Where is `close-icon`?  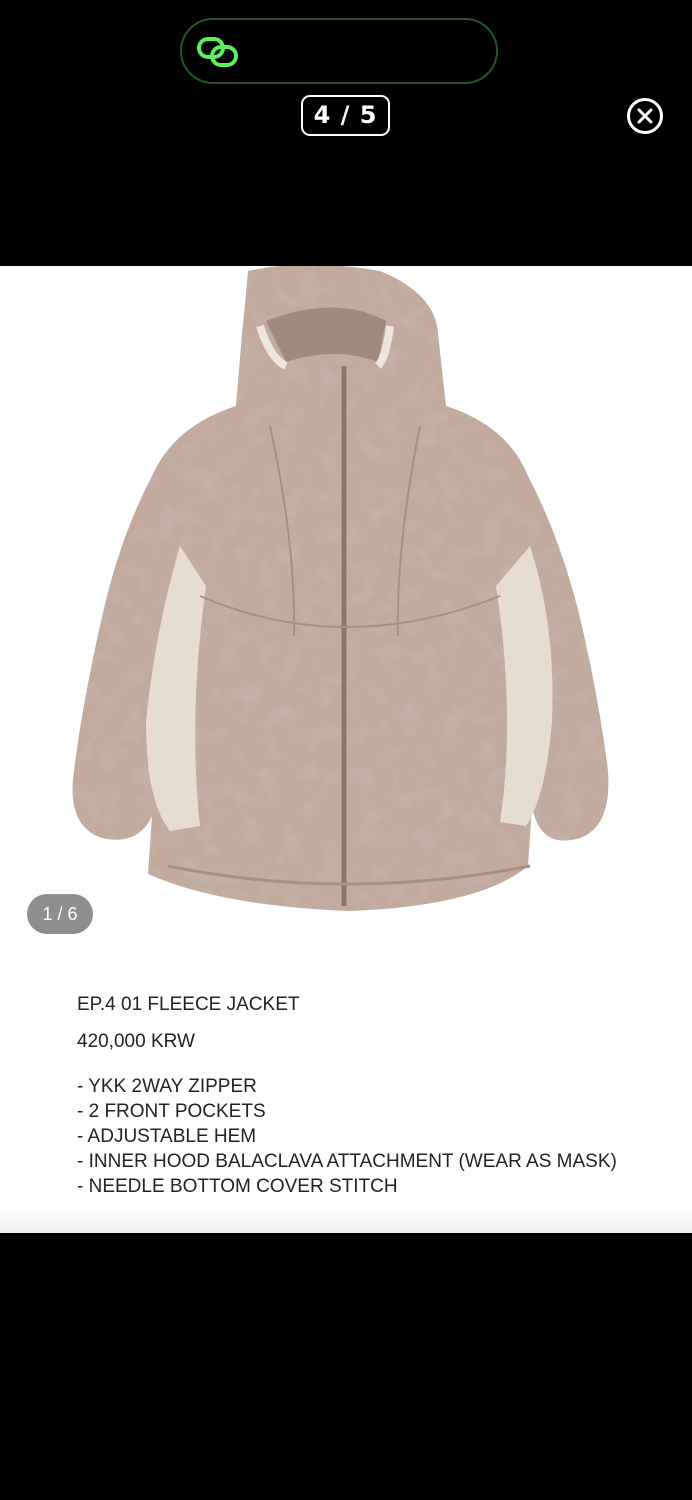 close-icon is located at coordinates (645, 116).